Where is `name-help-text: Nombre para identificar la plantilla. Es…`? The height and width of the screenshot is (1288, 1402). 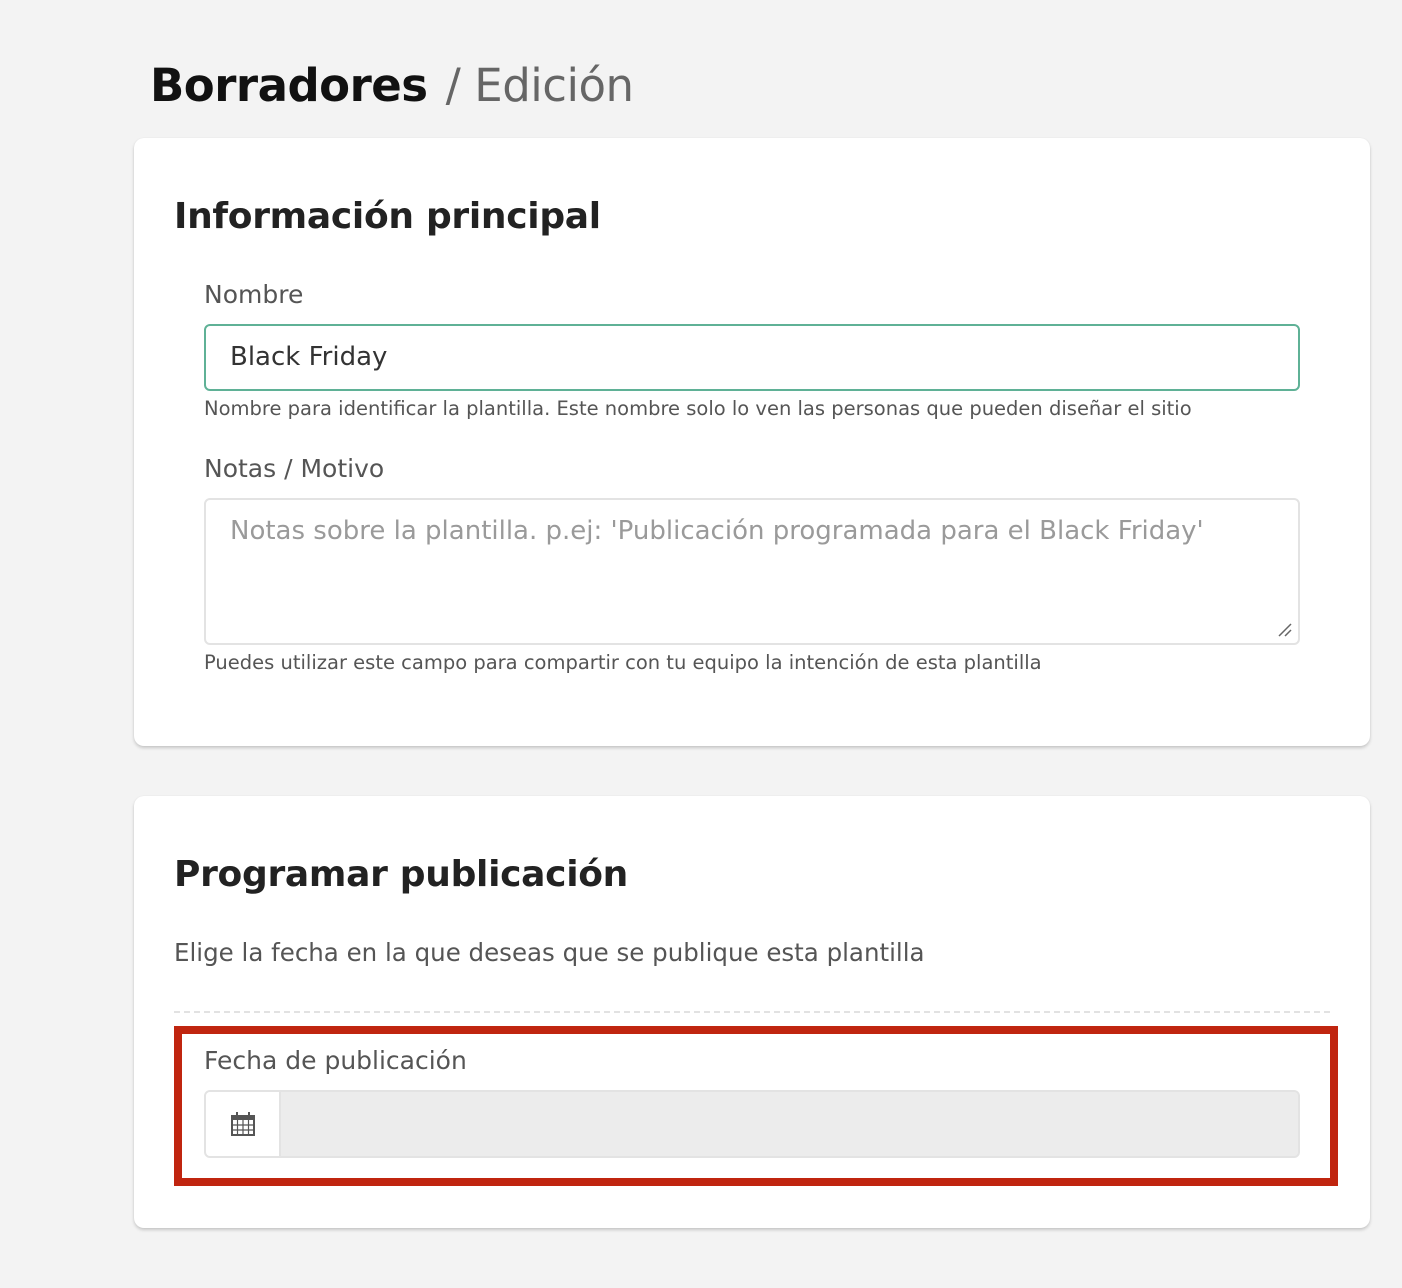 name-help-text: Nombre para identificar la plantilla. Es… is located at coordinates (698, 408).